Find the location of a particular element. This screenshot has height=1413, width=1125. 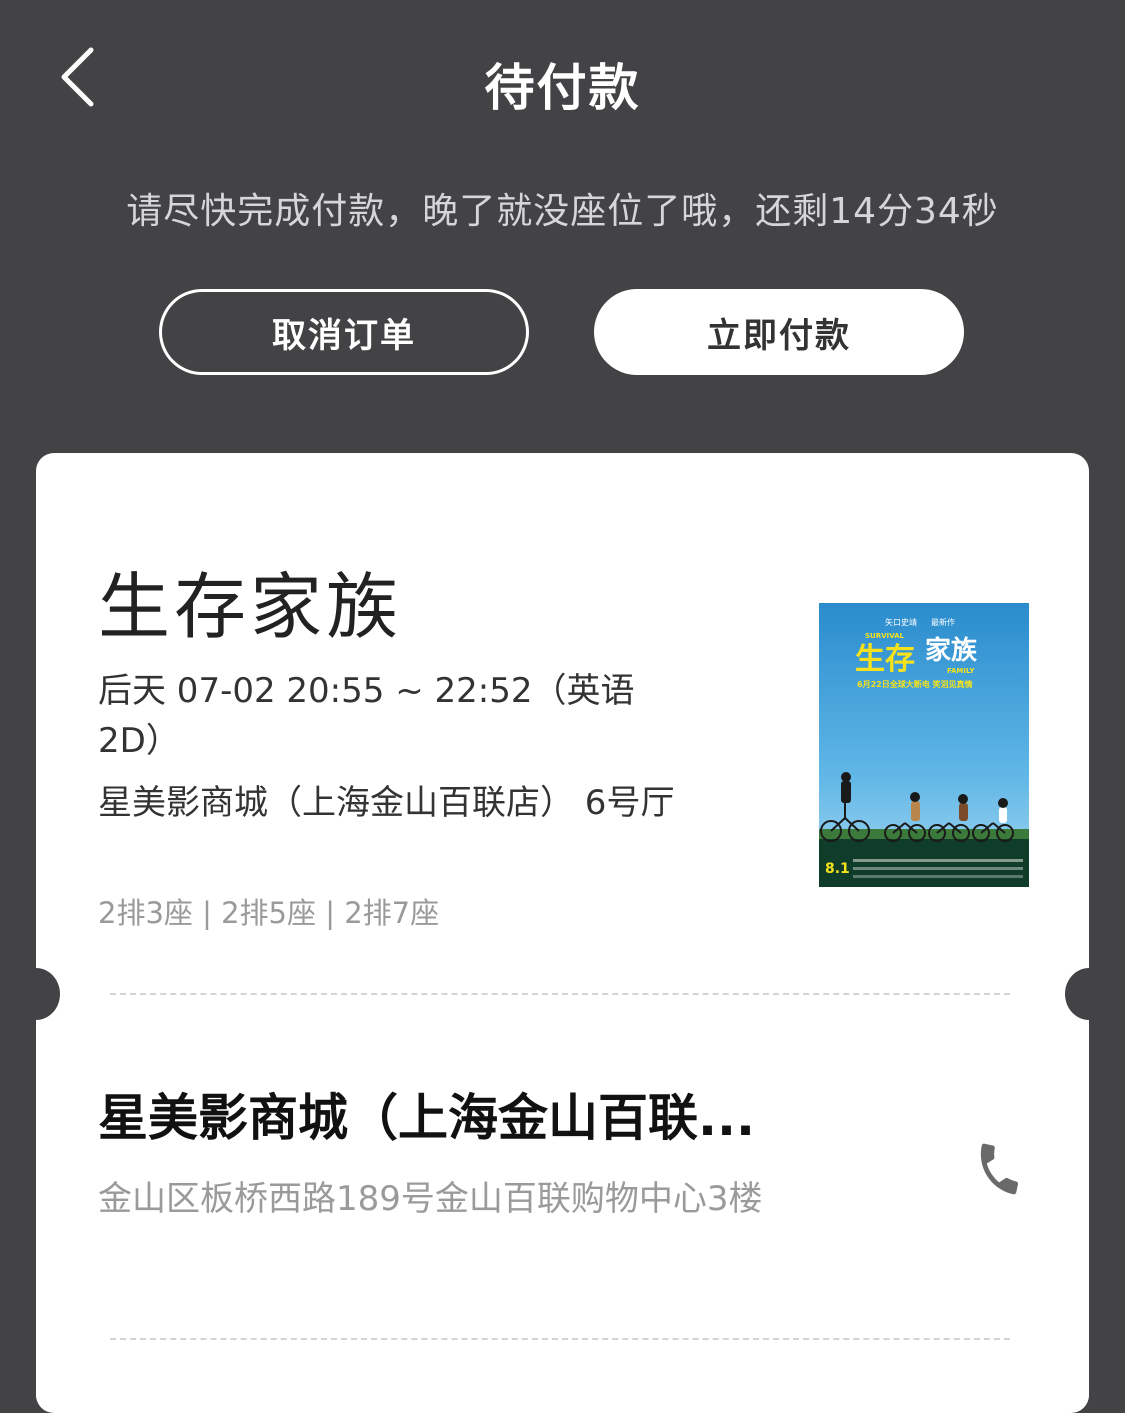

cancel-order-button: 取消订单 is located at coordinates (344, 332).